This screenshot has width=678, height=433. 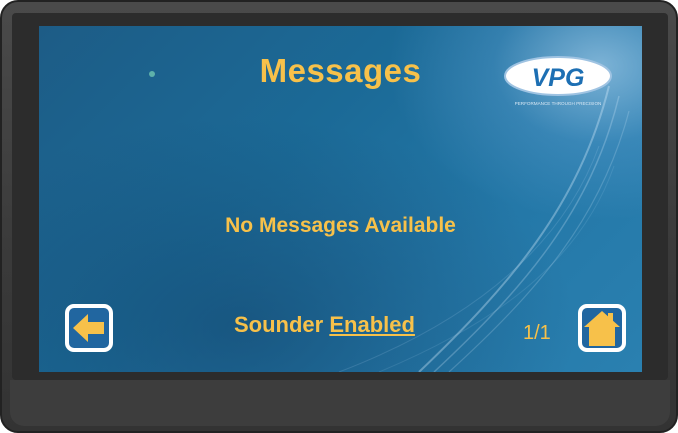 What do you see at coordinates (558, 103) in the screenshot?
I see `svg-text: PERFORMANCE THROUGH PRECISION` at bounding box center [558, 103].